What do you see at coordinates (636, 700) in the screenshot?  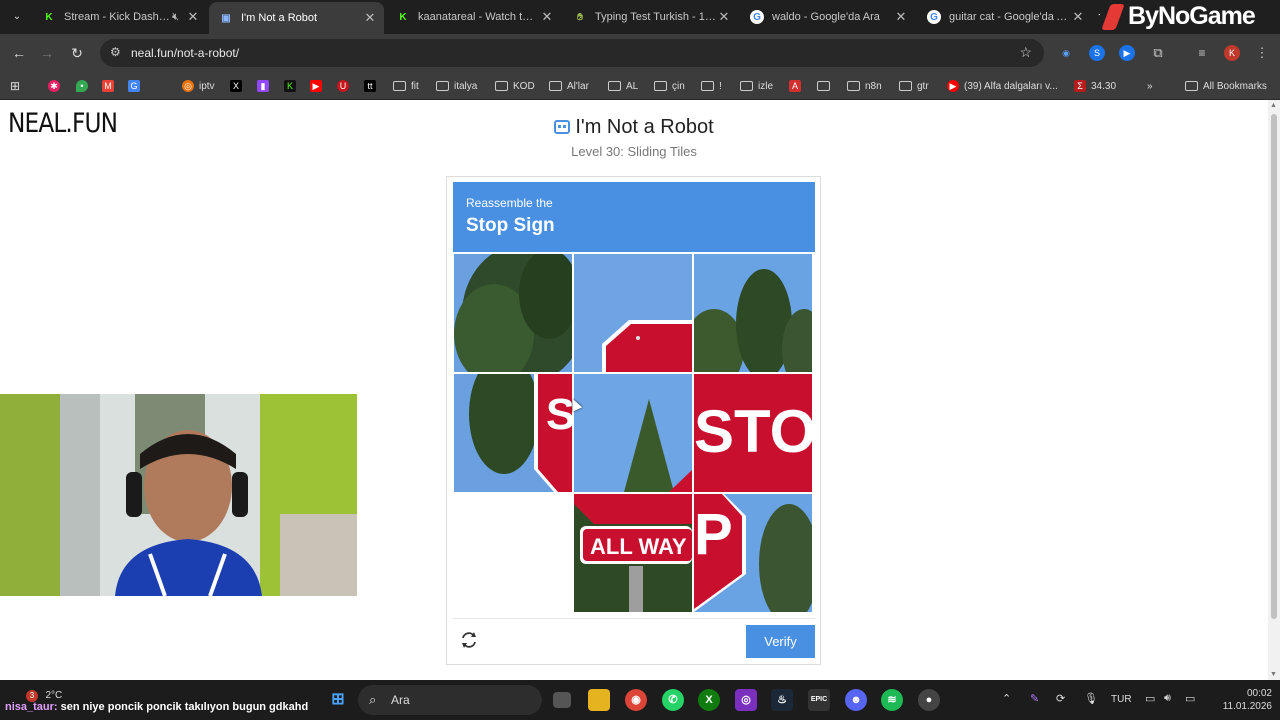 I see `chrome-icon: ◉` at bounding box center [636, 700].